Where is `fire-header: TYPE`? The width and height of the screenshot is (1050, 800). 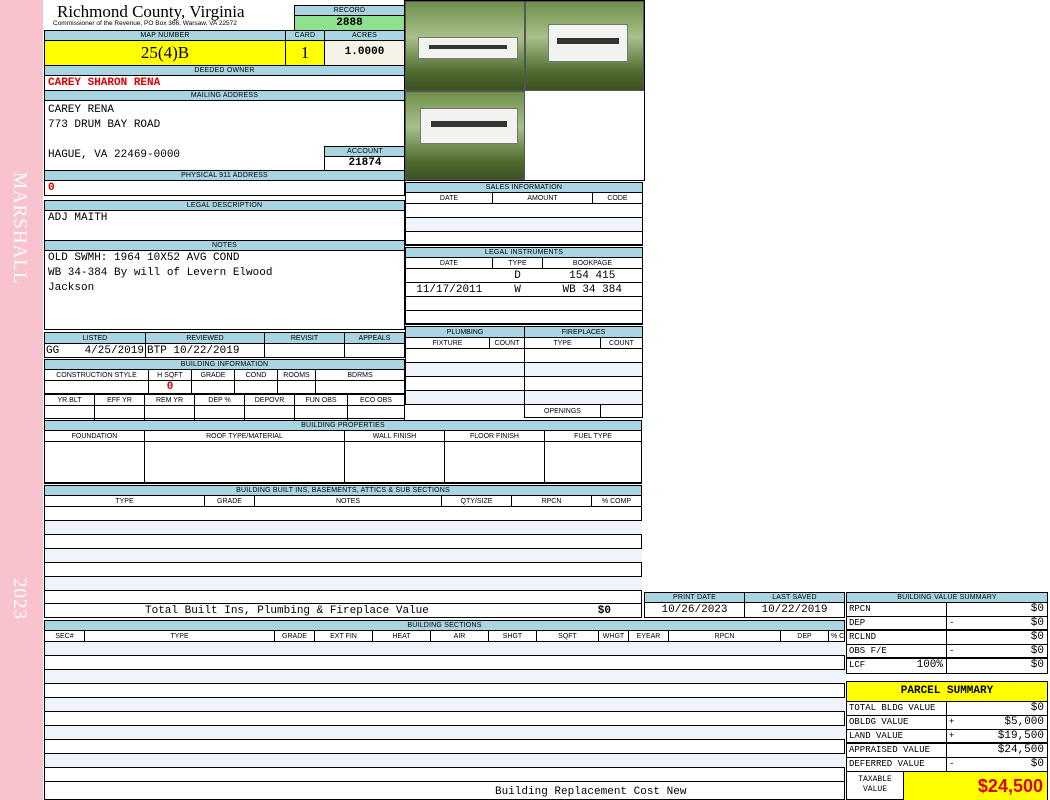
fire-header: TYPE is located at coordinates (562, 343).